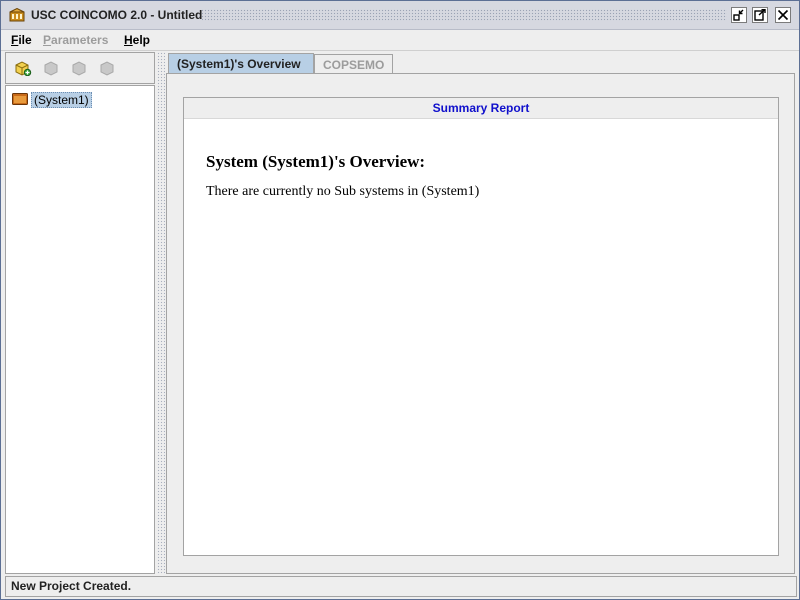 This screenshot has height=600, width=800. I want to click on maximize-icon, so click(760, 15).